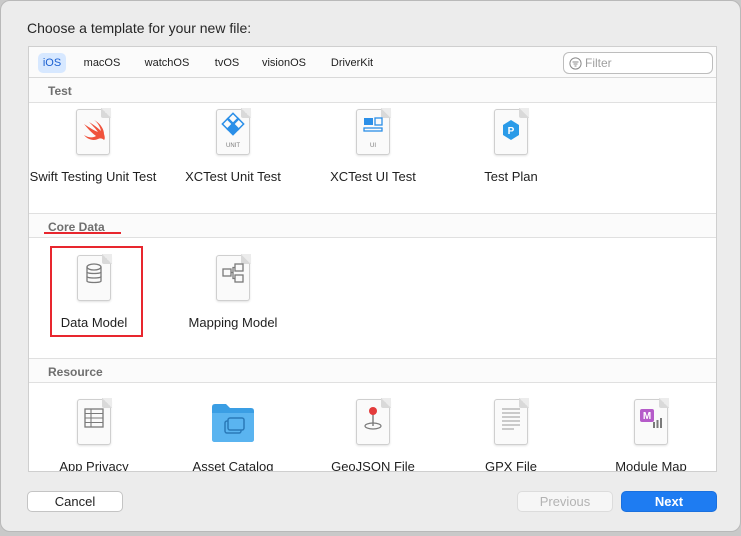 The width and height of the screenshot is (741, 536). Describe the element at coordinates (233, 465) in the screenshot. I see `template-label: Asset Catalog` at that location.